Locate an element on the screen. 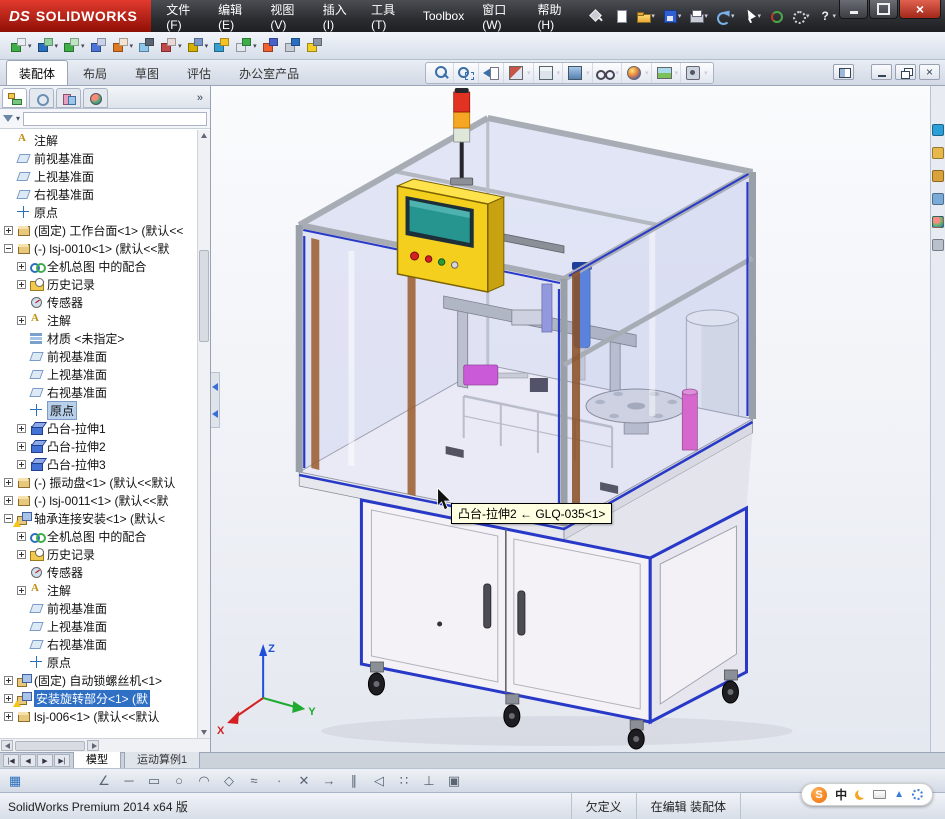 Image resolution: width=945 pixels, height=819 pixels. door-handle is located at coordinates (521, 613).